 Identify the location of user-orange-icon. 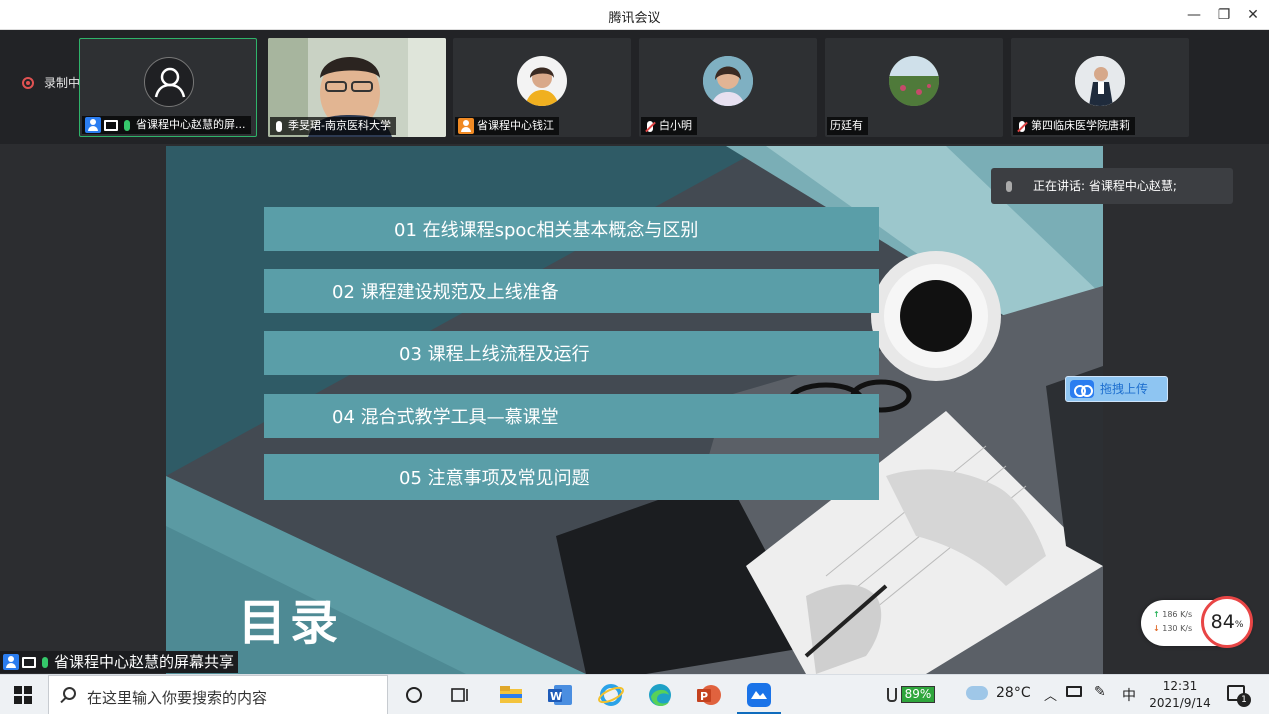
(466, 126).